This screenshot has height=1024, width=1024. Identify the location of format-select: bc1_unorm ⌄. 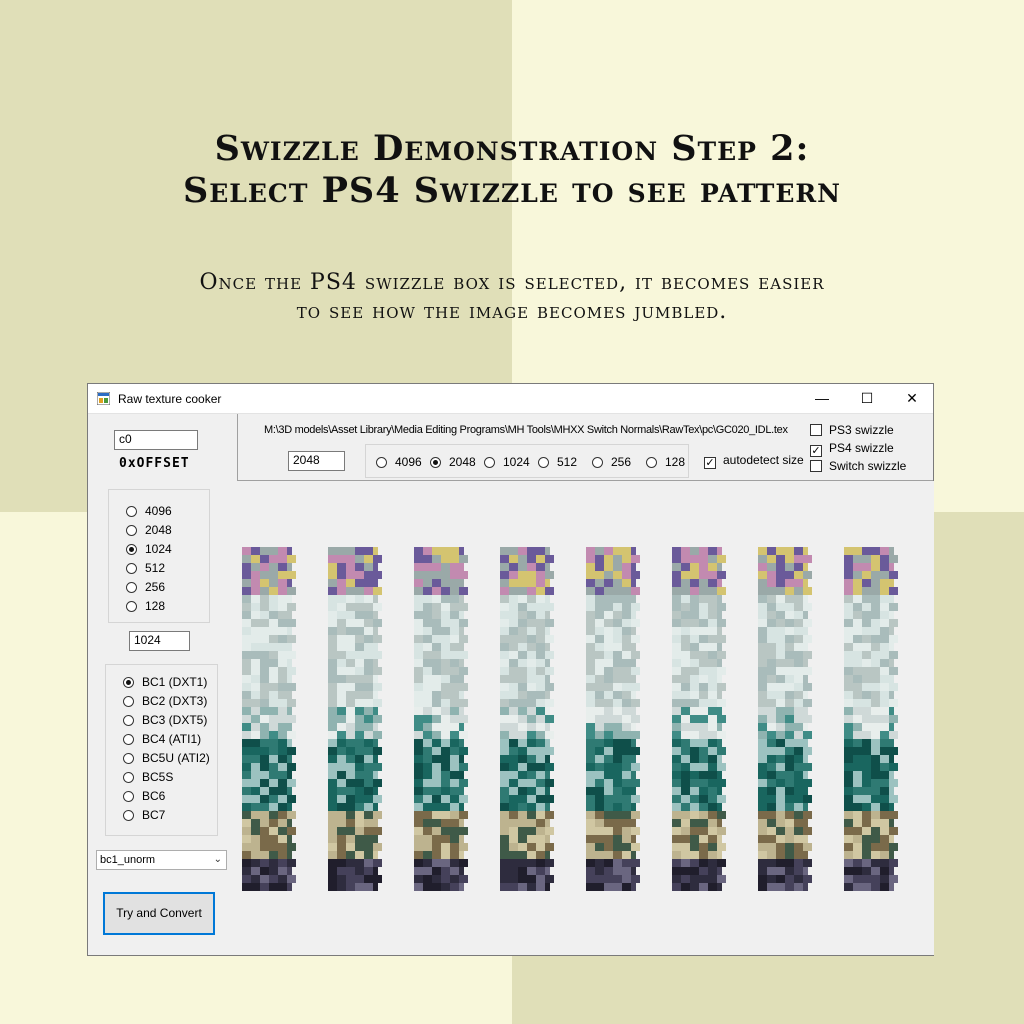
(161, 860).